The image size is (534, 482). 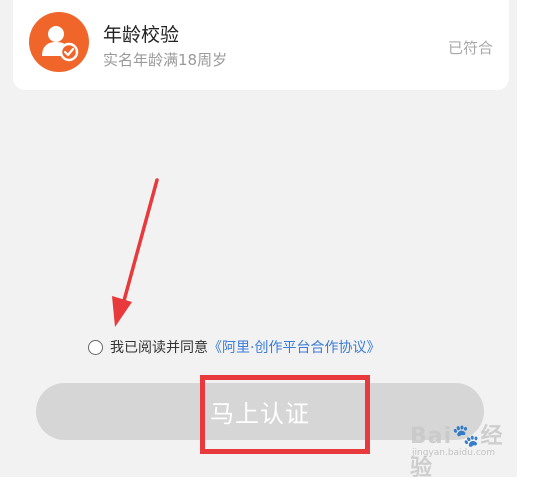 I want to click on watermark-url: jingyan.baidu.com, so click(x=454, y=453).